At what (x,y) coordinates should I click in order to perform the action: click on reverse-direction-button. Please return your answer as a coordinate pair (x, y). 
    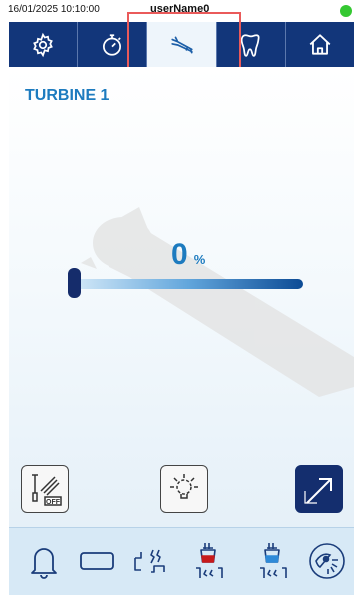
    Looking at the image, I should click on (319, 489).